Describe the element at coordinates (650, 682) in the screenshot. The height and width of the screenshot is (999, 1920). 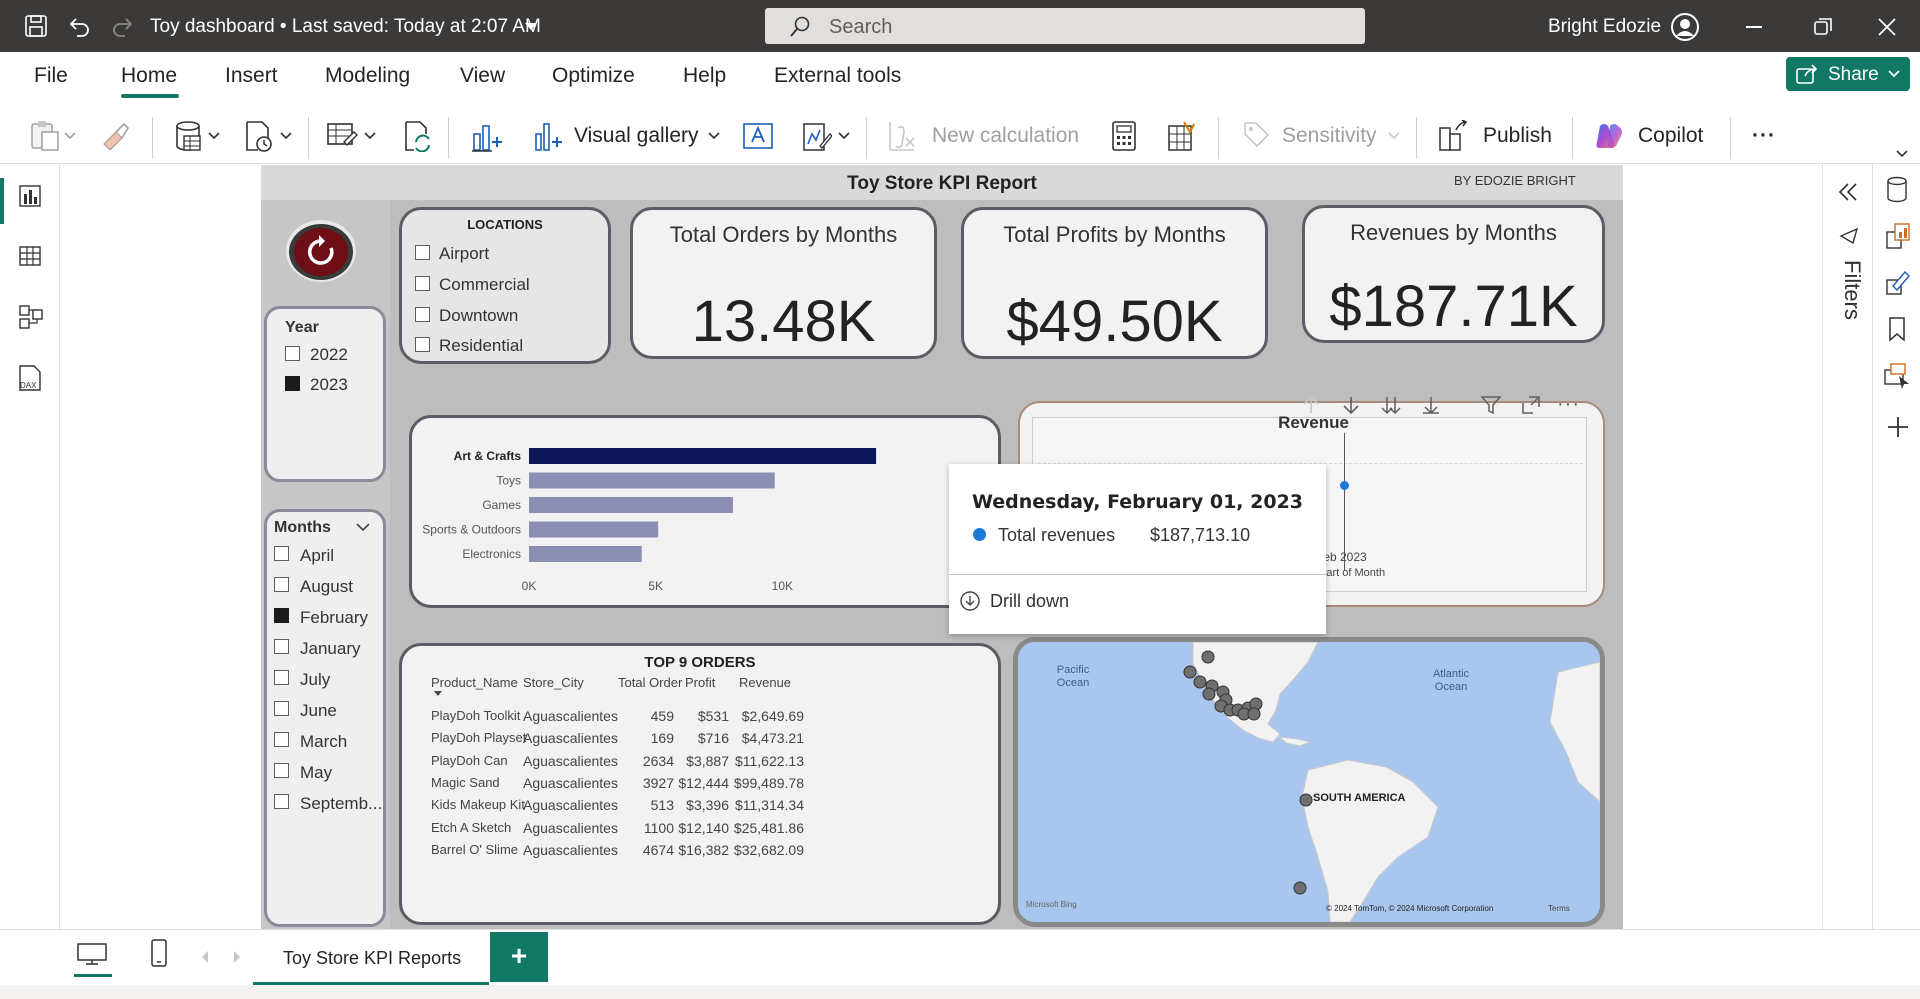
I see `column-header: Total Order` at that location.